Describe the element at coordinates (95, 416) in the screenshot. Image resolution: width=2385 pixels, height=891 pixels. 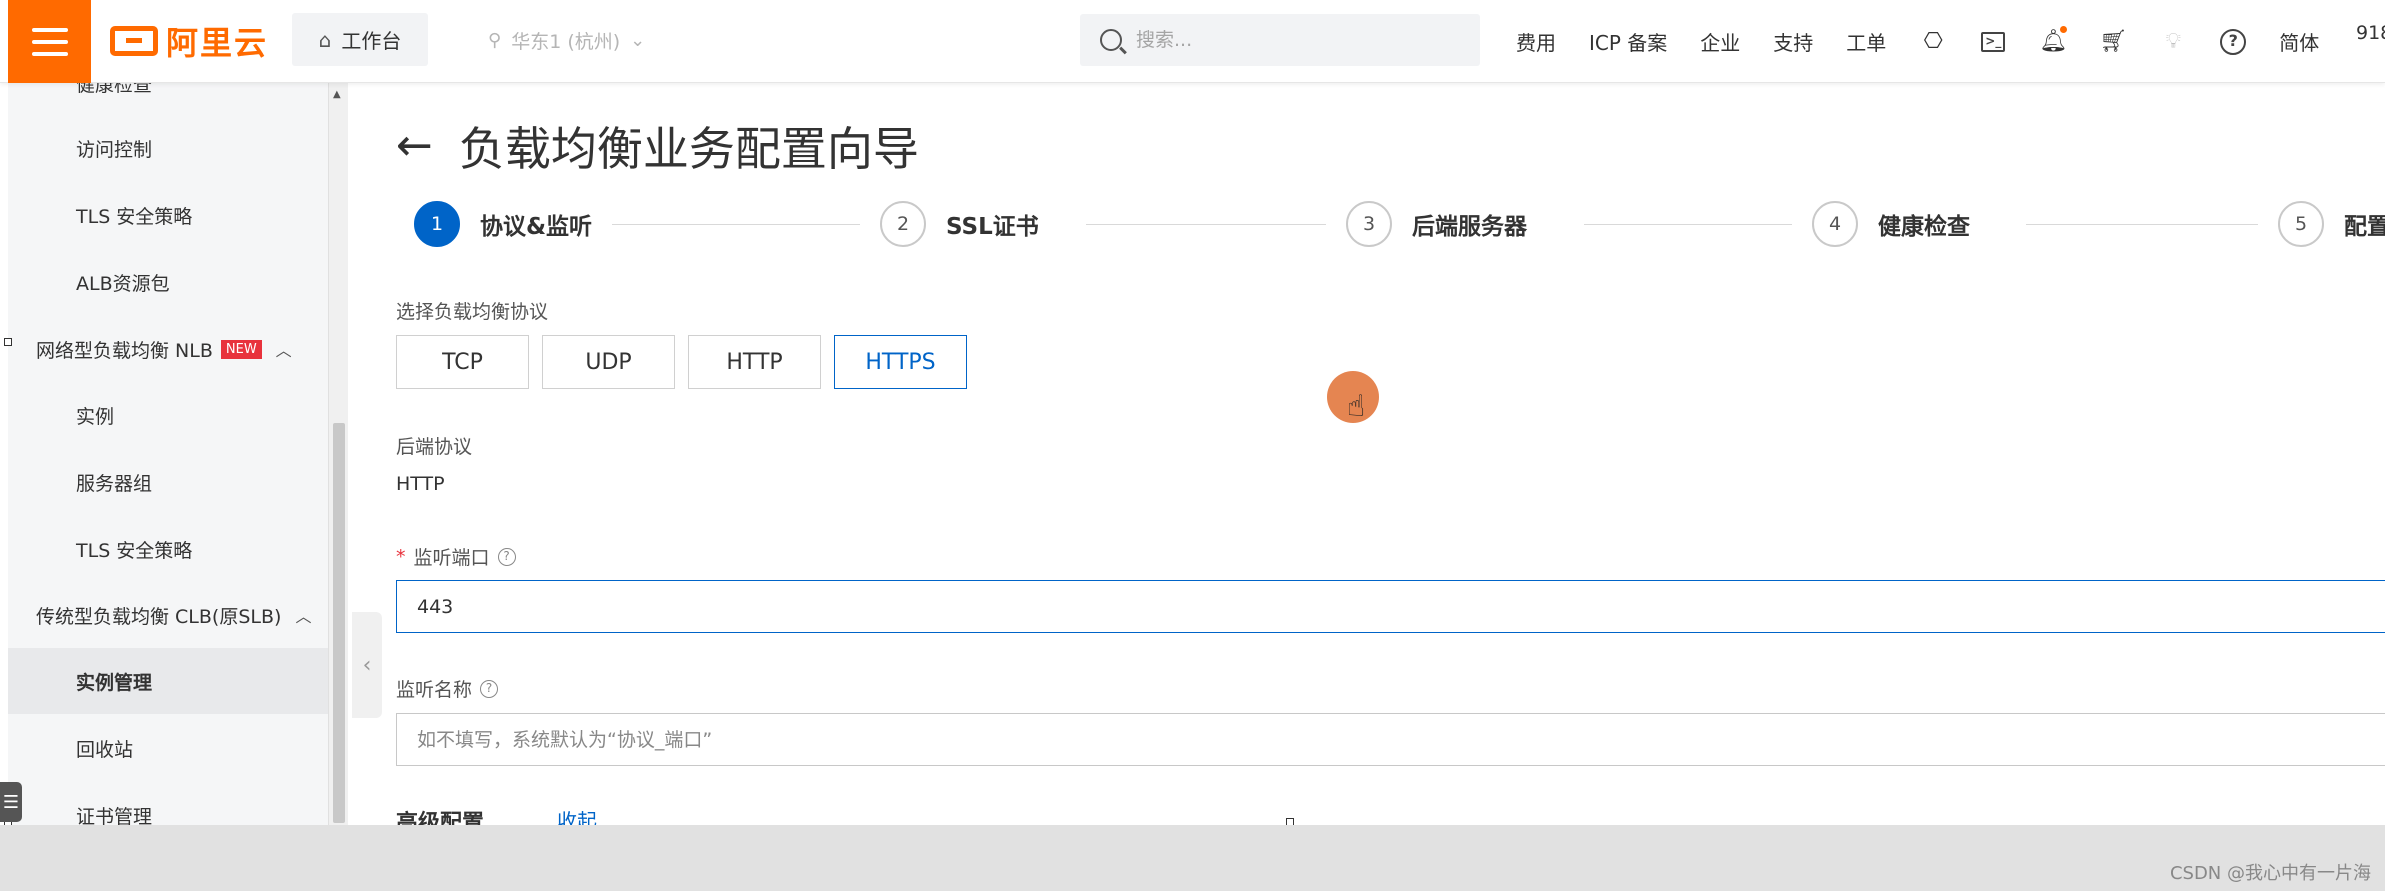
I see `sidebar-item-label: 实例` at that location.